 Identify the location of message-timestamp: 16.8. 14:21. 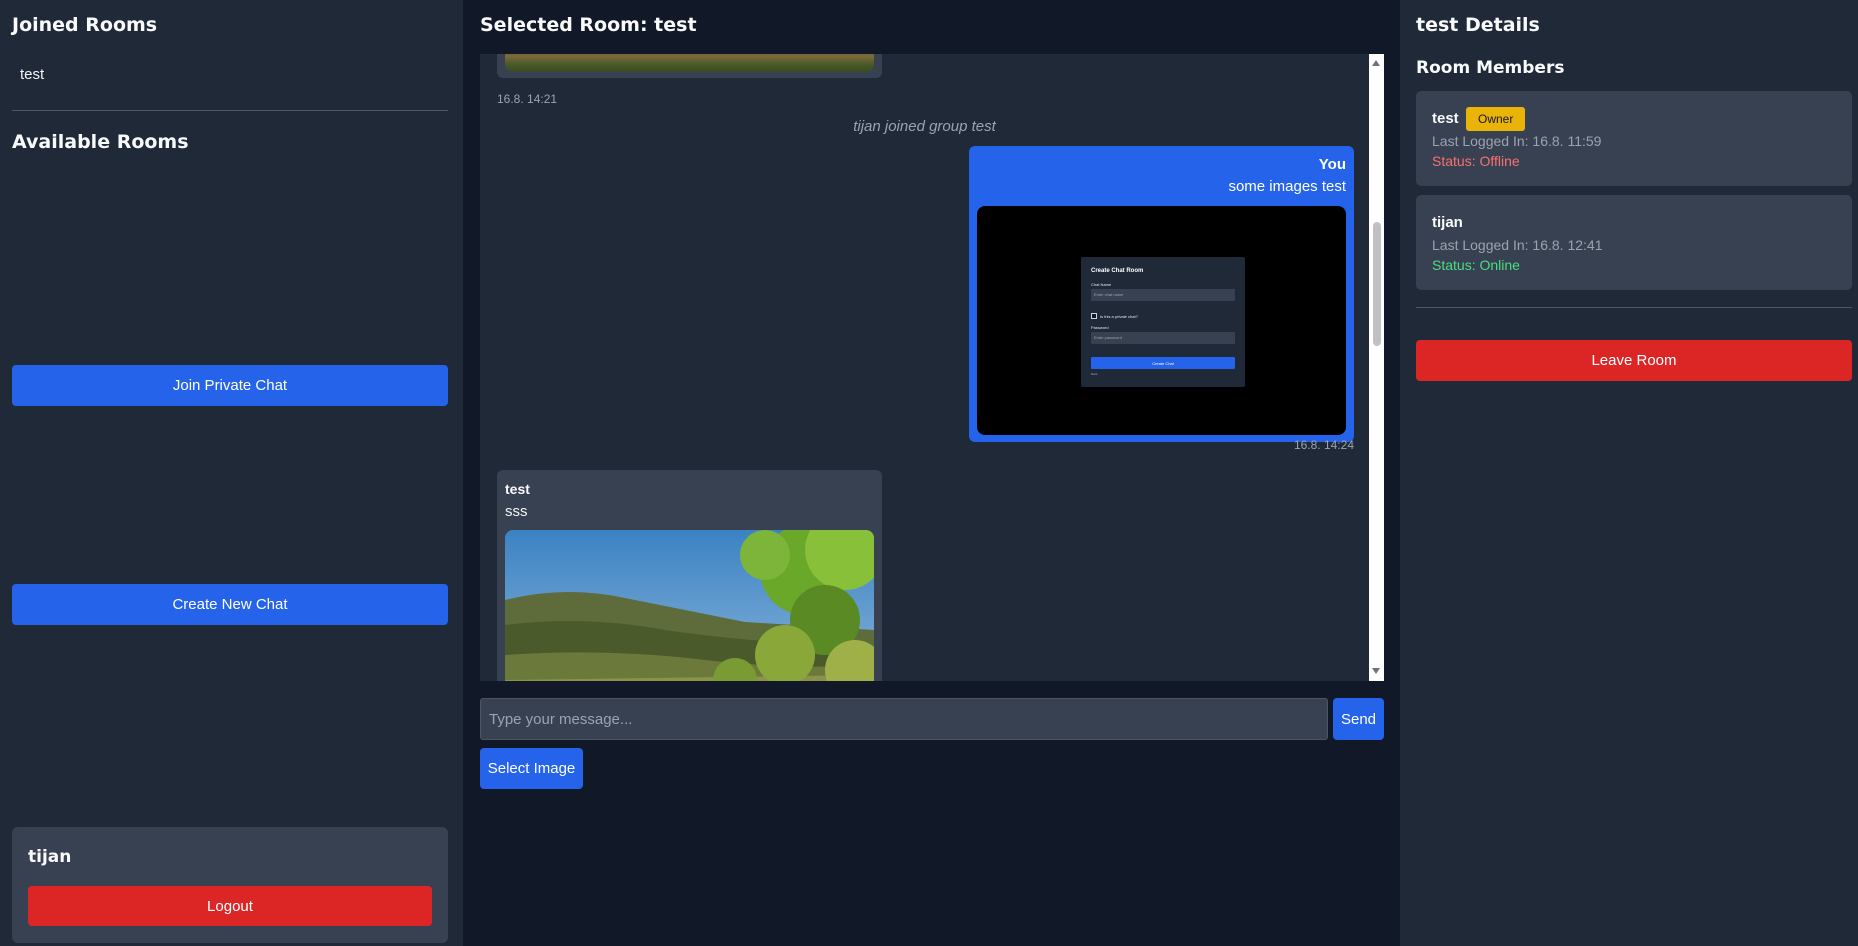
(527, 99).